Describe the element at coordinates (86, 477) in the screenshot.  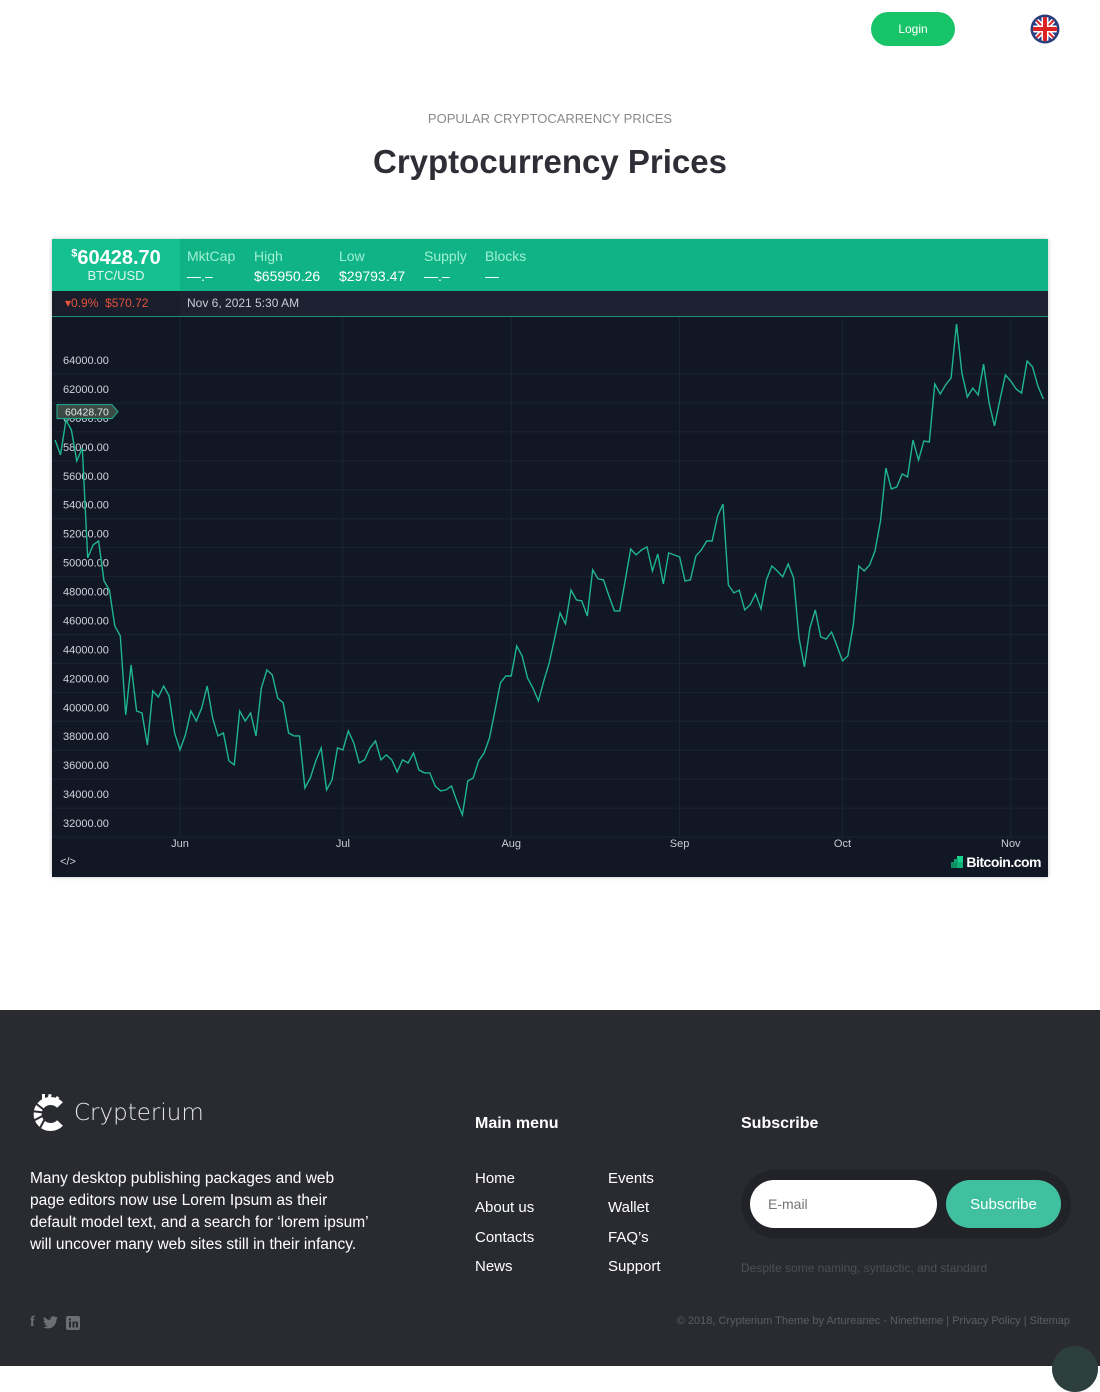
I see `y-tick-label: 56000.00` at that location.